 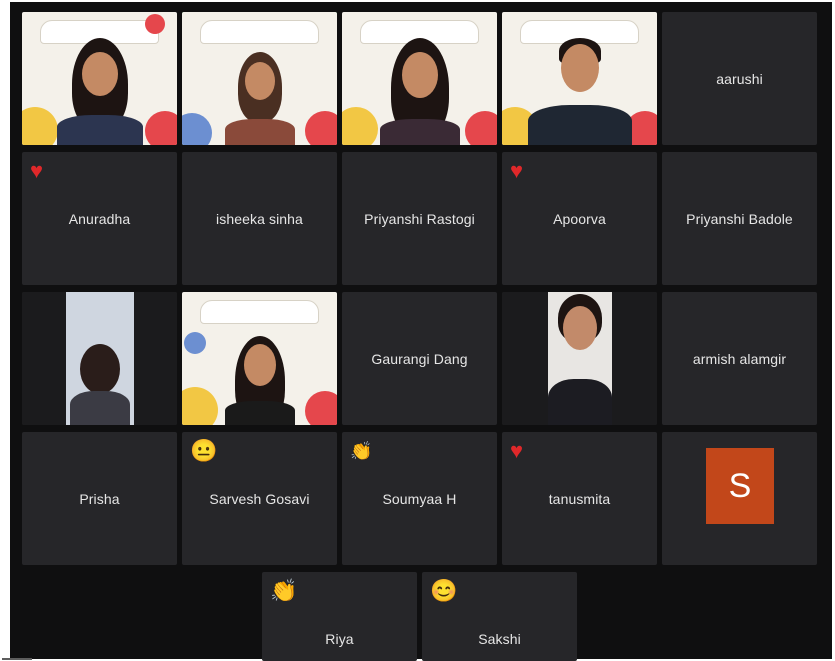 What do you see at coordinates (499, 616) in the screenshot?
I see `participant-tile-sakshi: 😊 Sakshi` at bounding box center [499, 616].